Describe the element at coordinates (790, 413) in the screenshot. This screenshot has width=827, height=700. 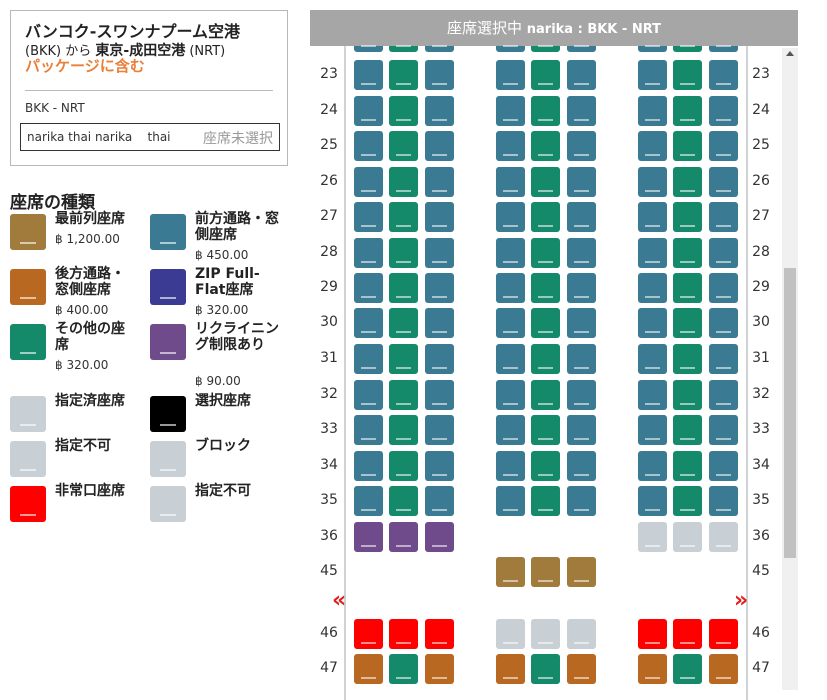
I see `scroll-thumb` at that location.